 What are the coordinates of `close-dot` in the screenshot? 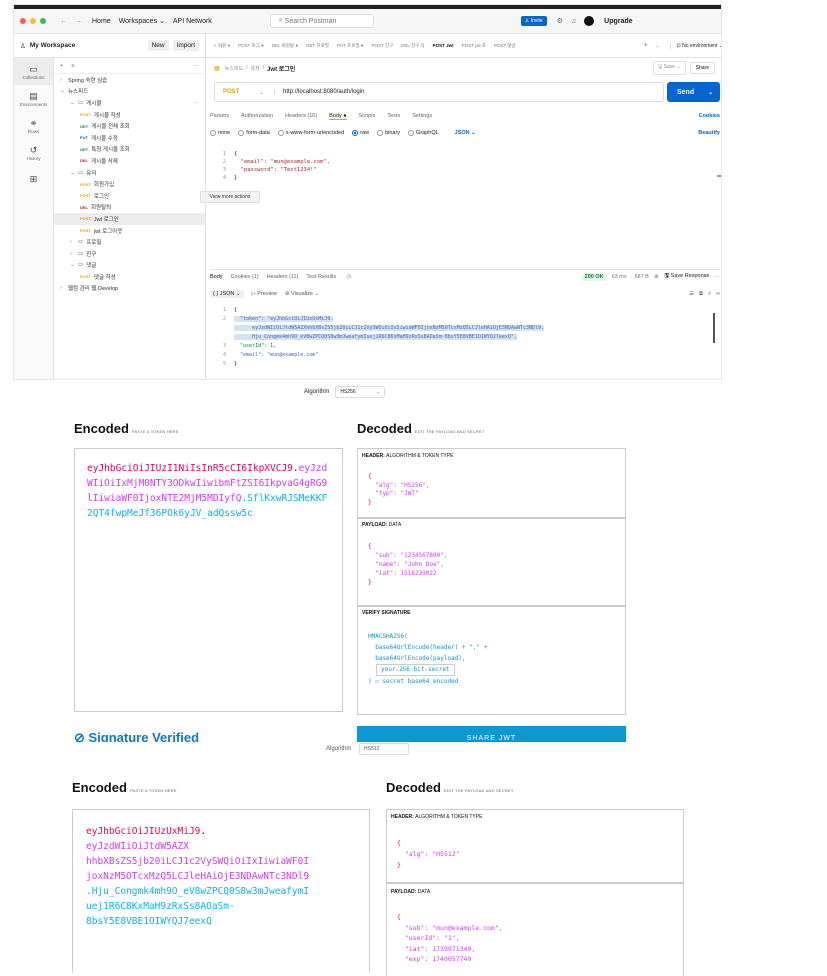 It's located at (23, 21).